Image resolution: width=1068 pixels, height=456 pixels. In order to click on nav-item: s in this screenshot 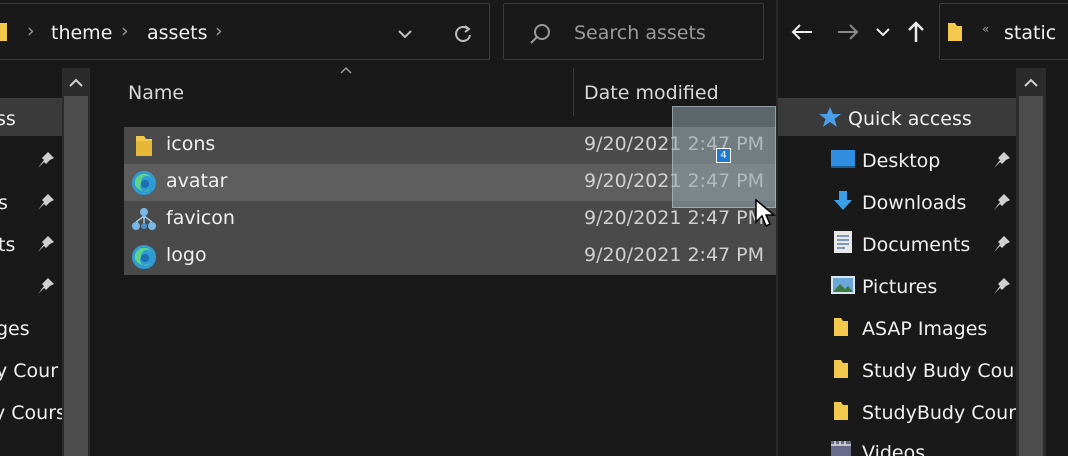, I will do `click(4, 203)`.